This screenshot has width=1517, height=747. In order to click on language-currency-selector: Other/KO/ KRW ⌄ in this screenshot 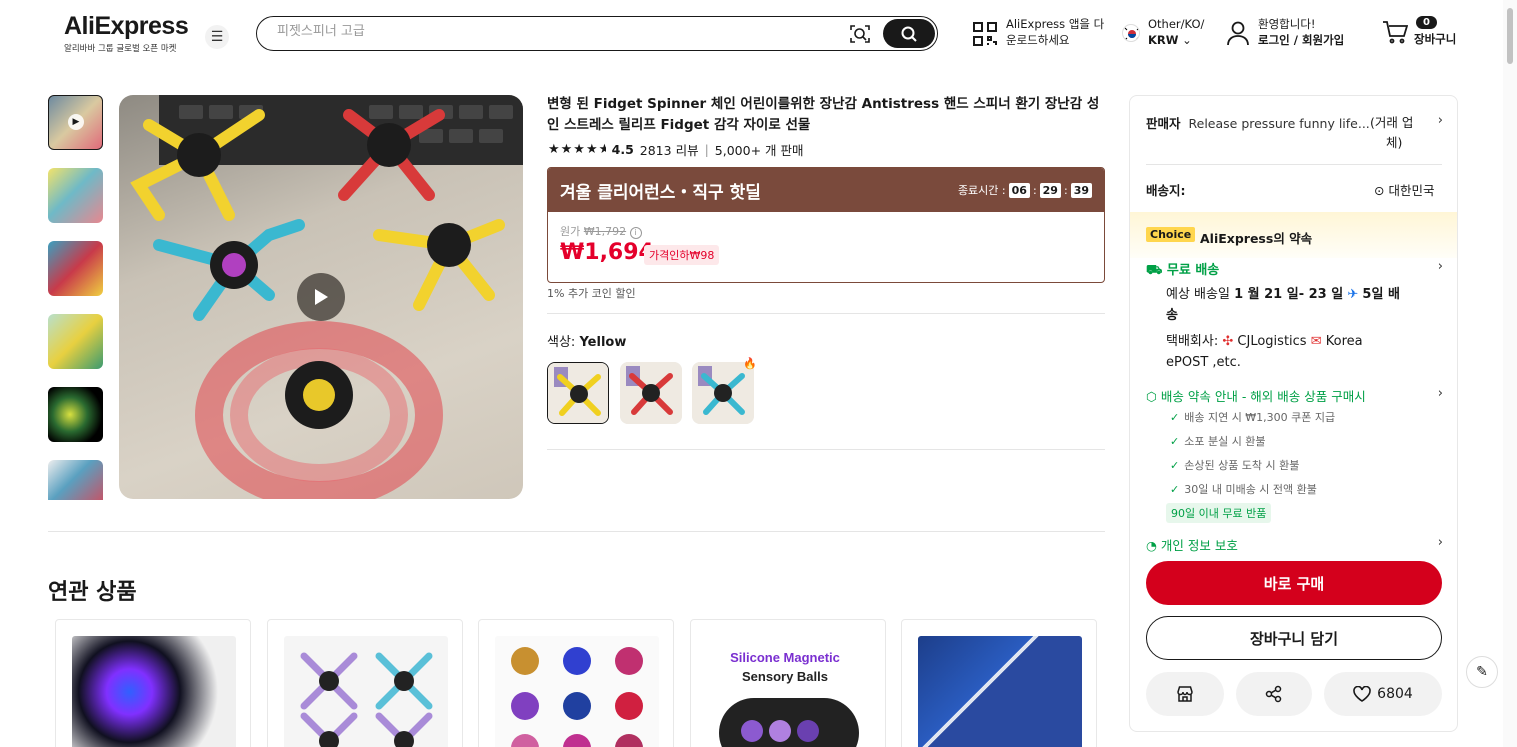, I will do `click(1176, 32)`.